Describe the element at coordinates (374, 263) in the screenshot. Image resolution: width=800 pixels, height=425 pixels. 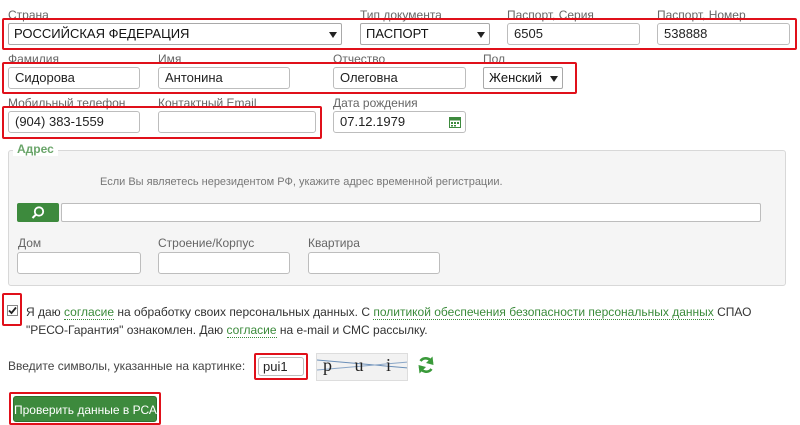
I see `apartment-input` at that location.